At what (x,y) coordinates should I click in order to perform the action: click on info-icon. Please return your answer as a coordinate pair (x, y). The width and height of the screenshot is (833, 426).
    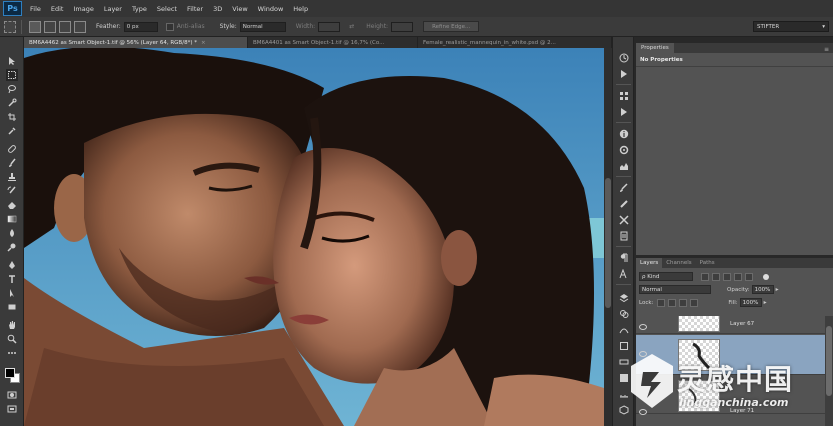
    Looking at the image, I should click on (623, 133).